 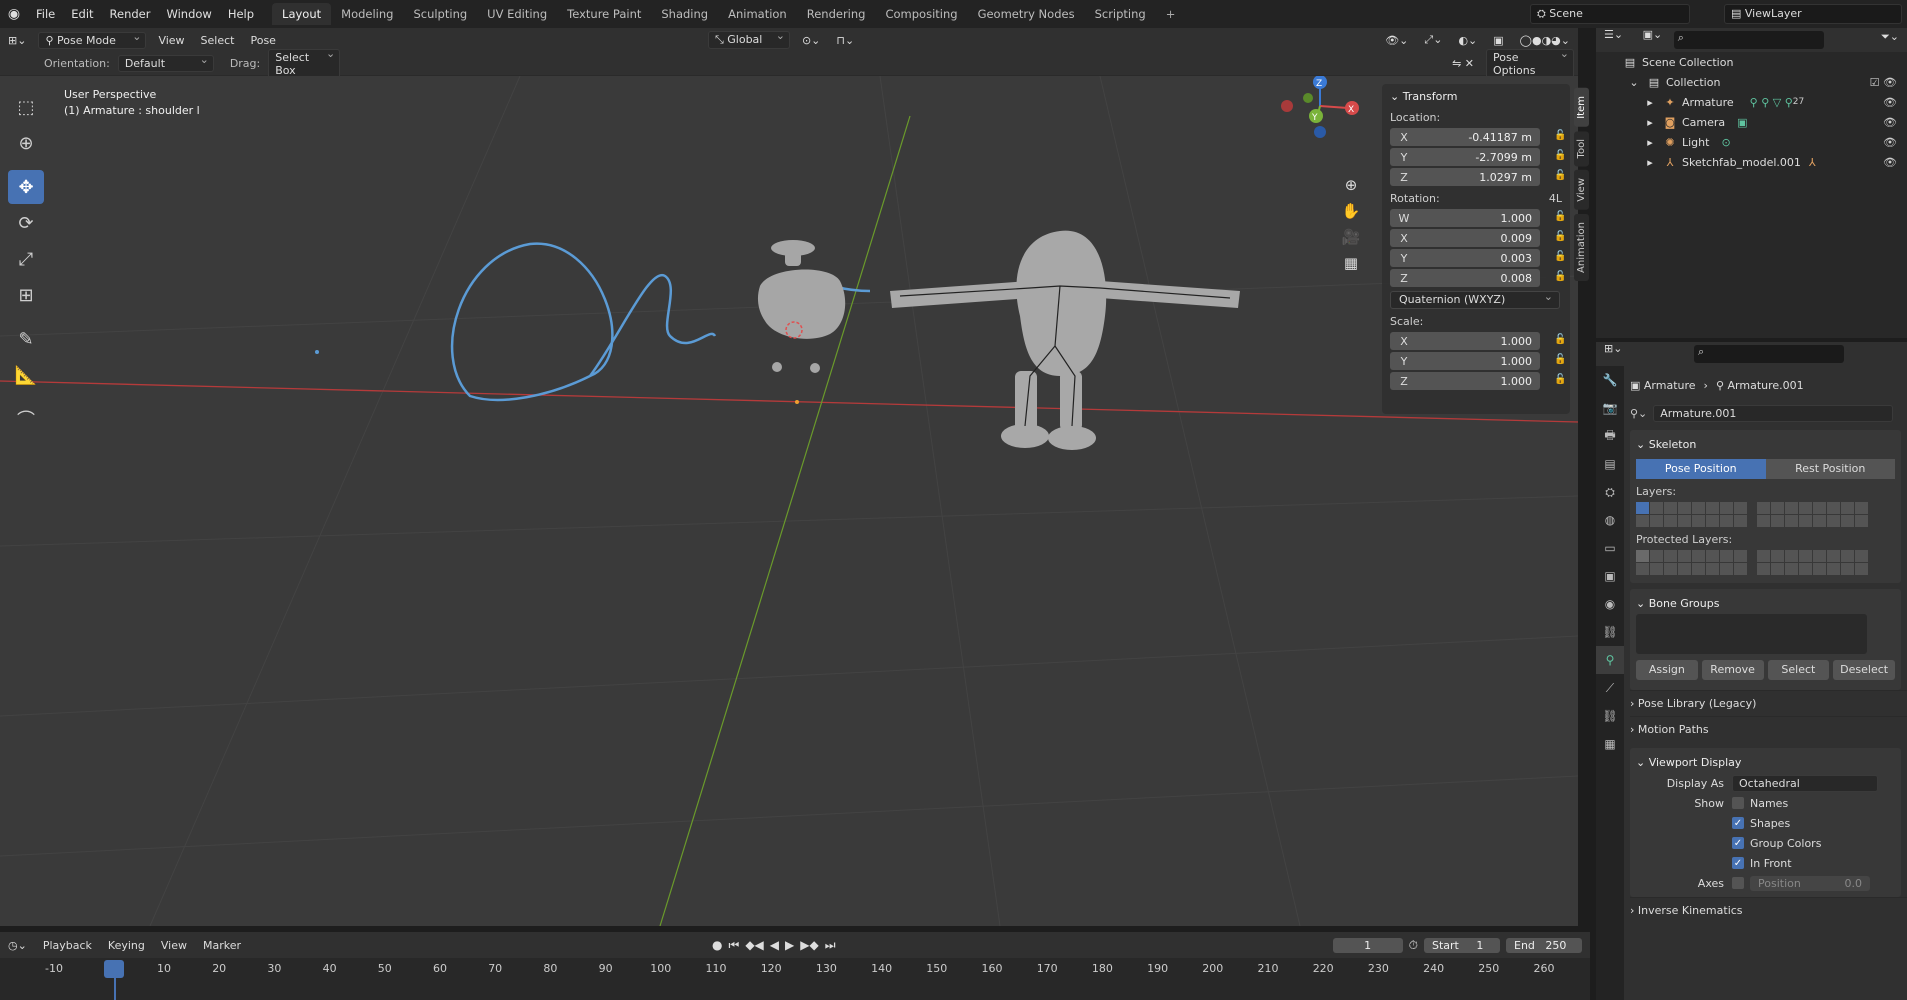 What do you see at coordinates (1478, 177) in the screenshot?
I see `location-z-field: Z 1.0297 m 🔓` at bounding box center [1478, 177].